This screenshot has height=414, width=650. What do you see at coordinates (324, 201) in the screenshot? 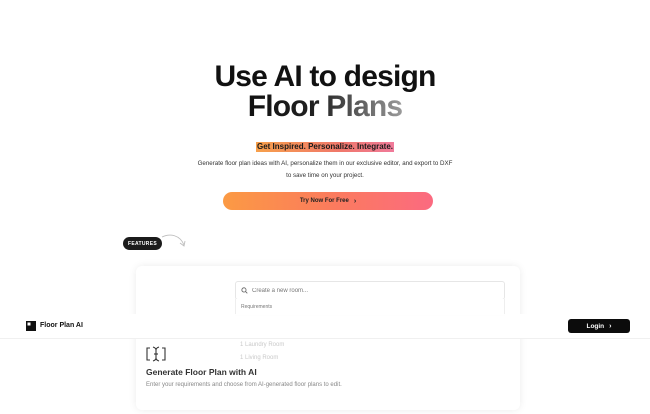
I see `try-now-label: Try Now For Free` at bounding box center [324, 201].